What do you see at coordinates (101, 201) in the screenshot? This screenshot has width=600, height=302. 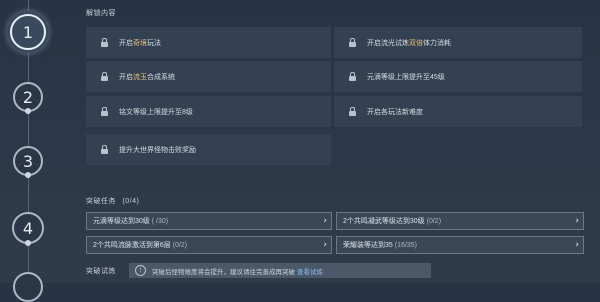 I see `tasks-title: 突破任务` at bounding box center [101, 201].